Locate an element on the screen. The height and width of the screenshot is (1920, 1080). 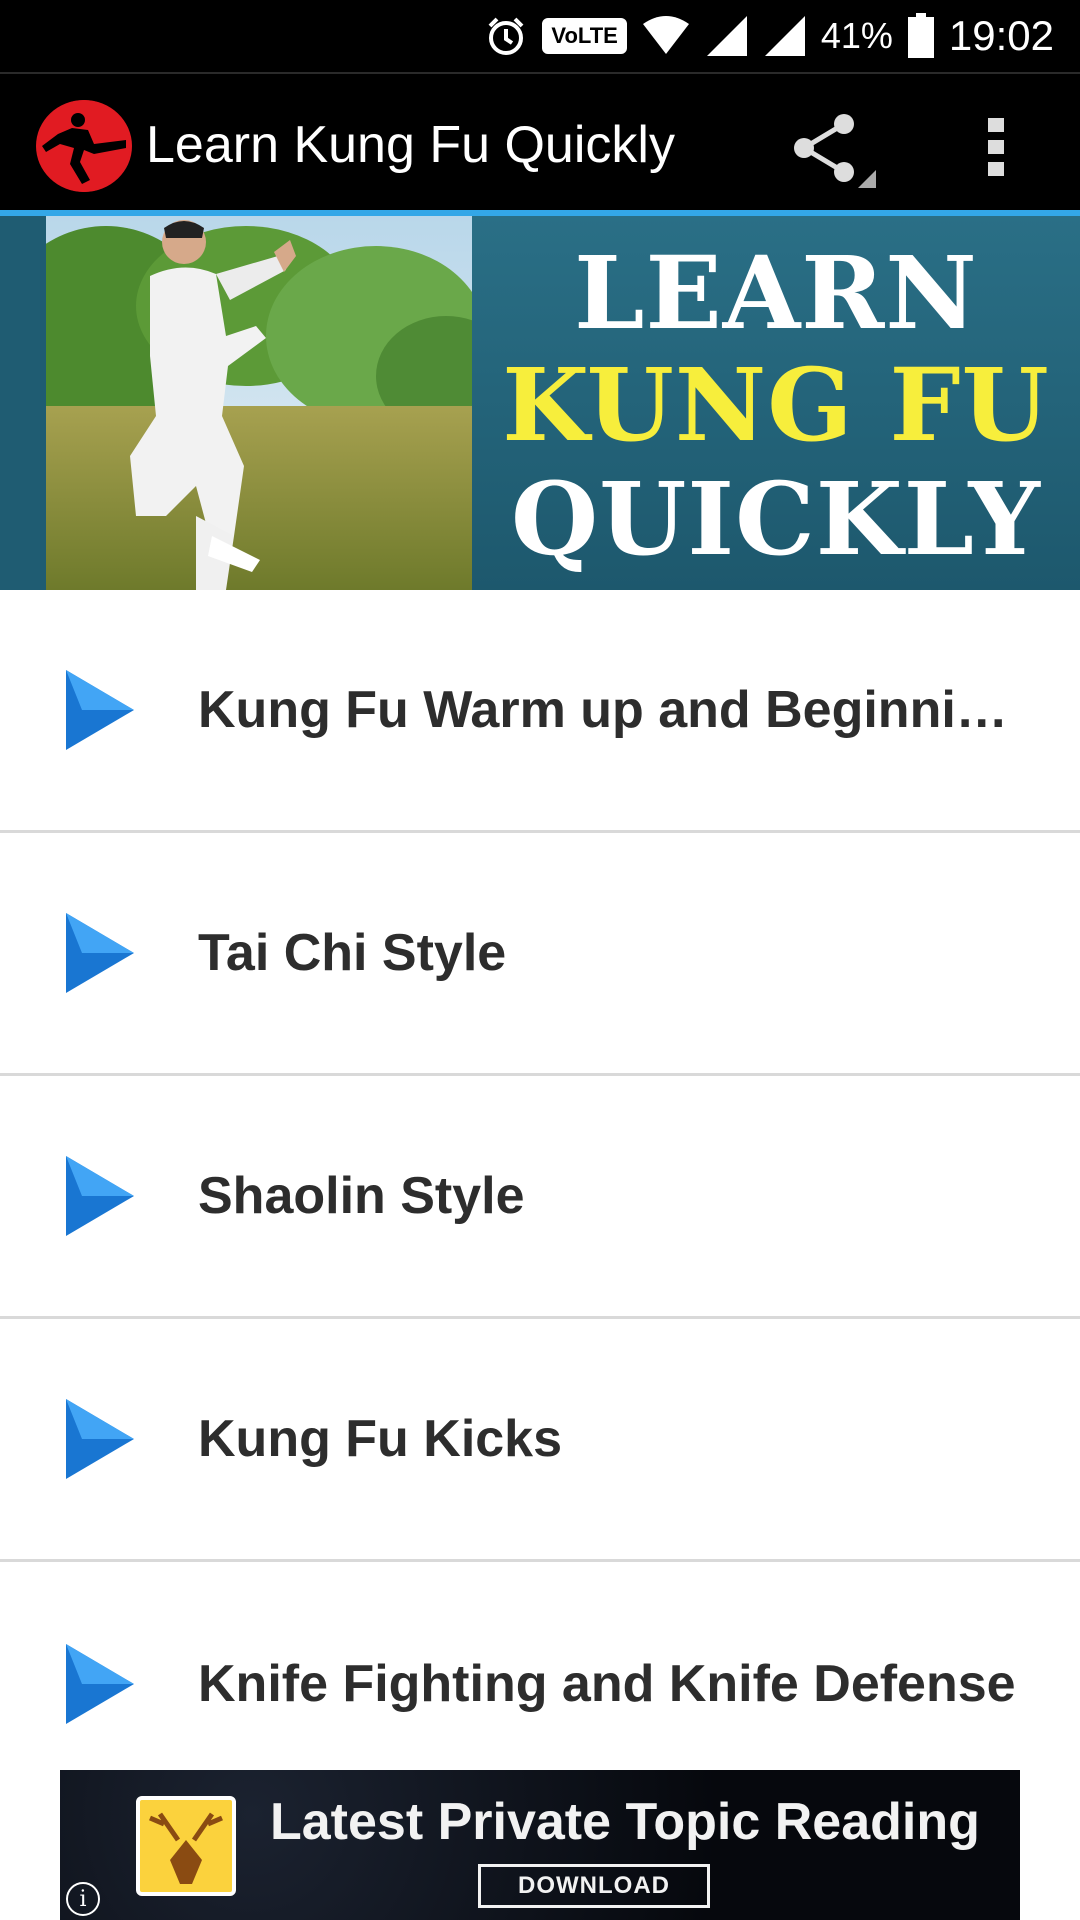
banner-line-learn: LEARN is located at coordinates (776, 293).